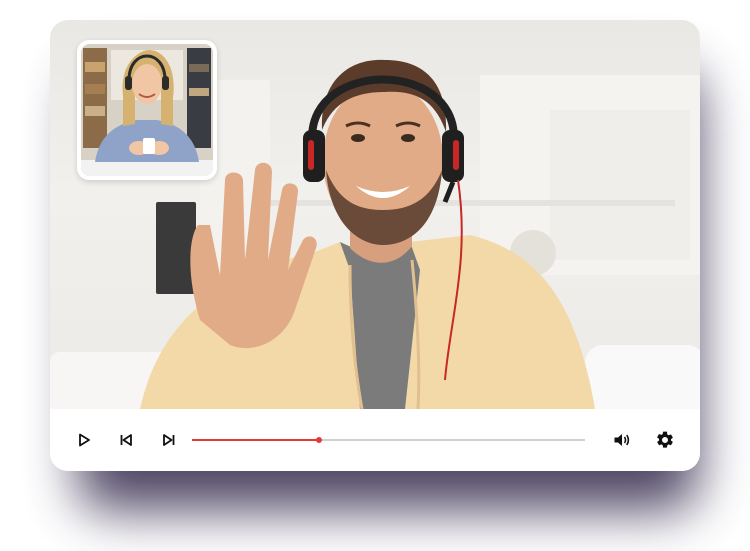 The height and width of the screenshot is (551, 750). I want to click on pip-video, so click(147, 110).